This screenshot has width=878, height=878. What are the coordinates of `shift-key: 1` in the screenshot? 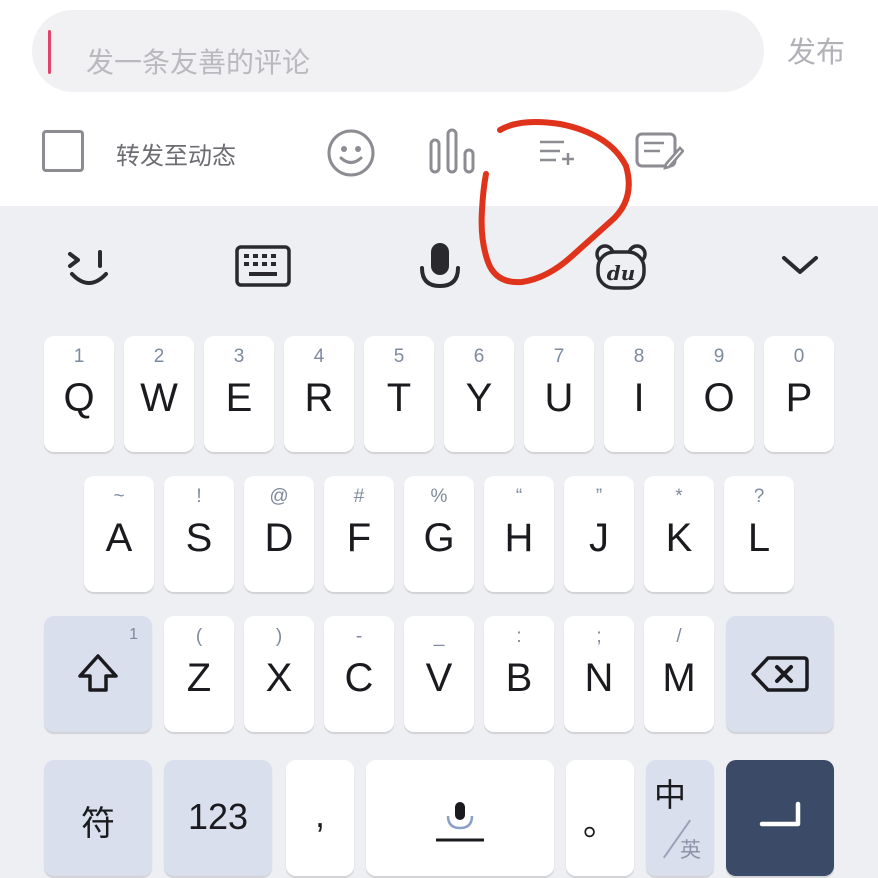 It's located at (98, 674).